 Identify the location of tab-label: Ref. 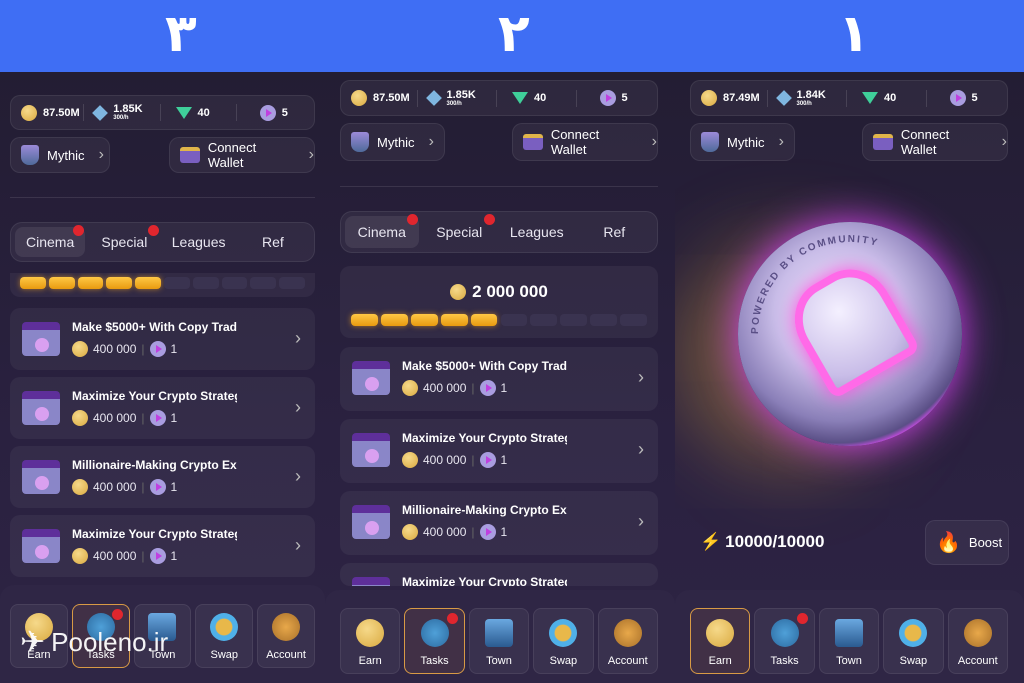
(272, 242).